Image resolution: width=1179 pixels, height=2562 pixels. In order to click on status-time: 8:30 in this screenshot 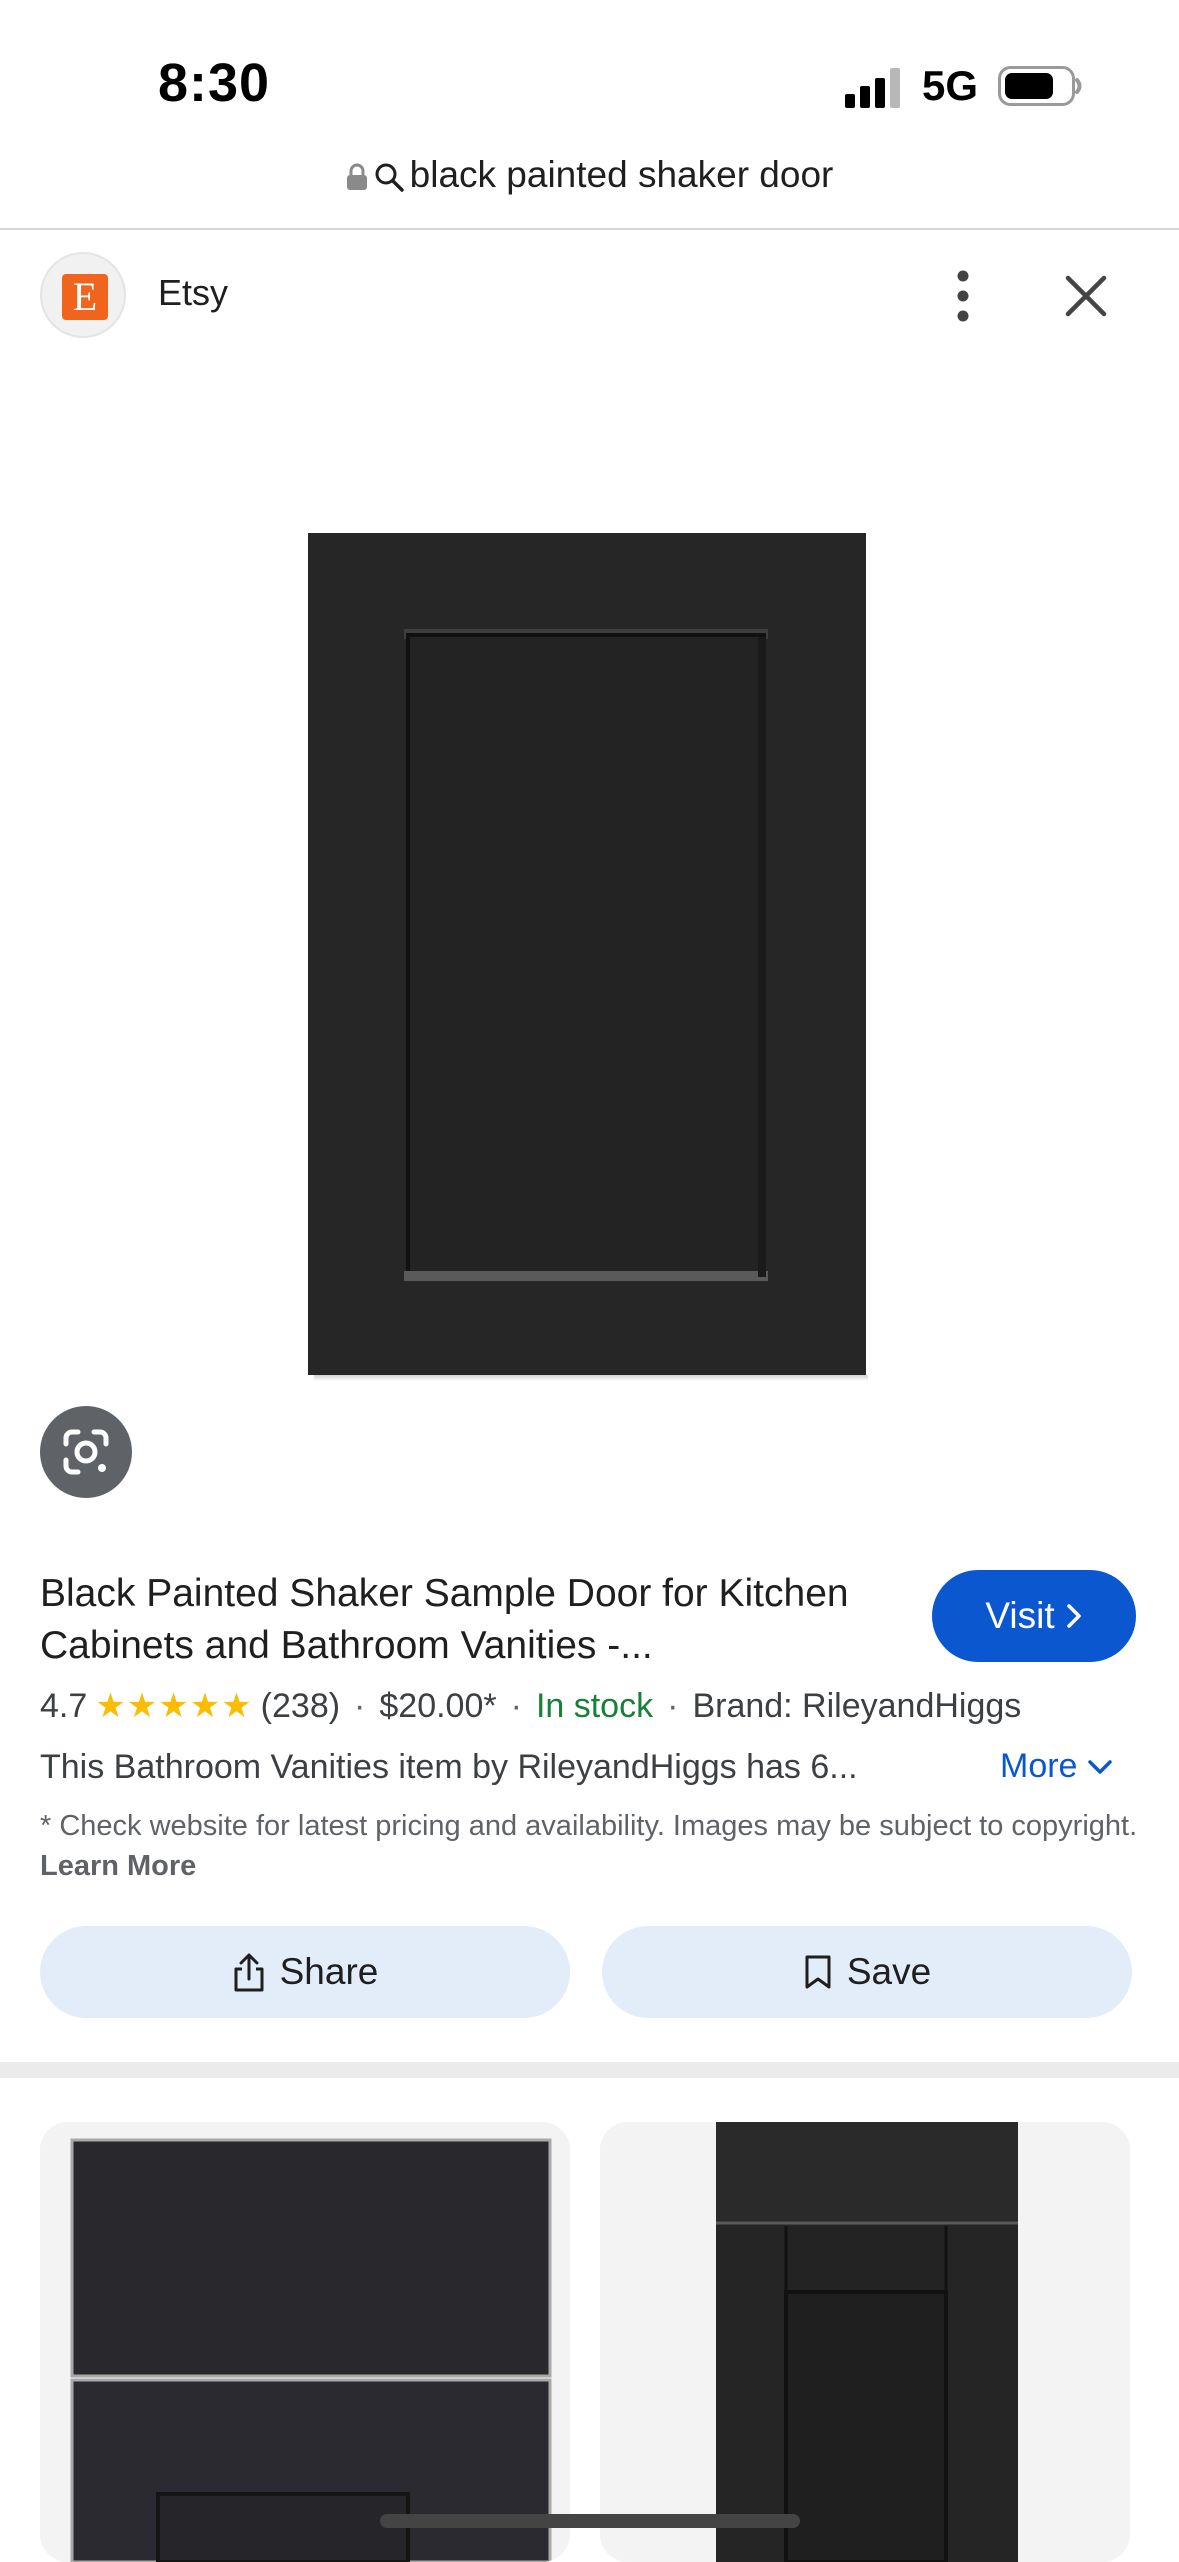, I will do `click(214, 83)`.